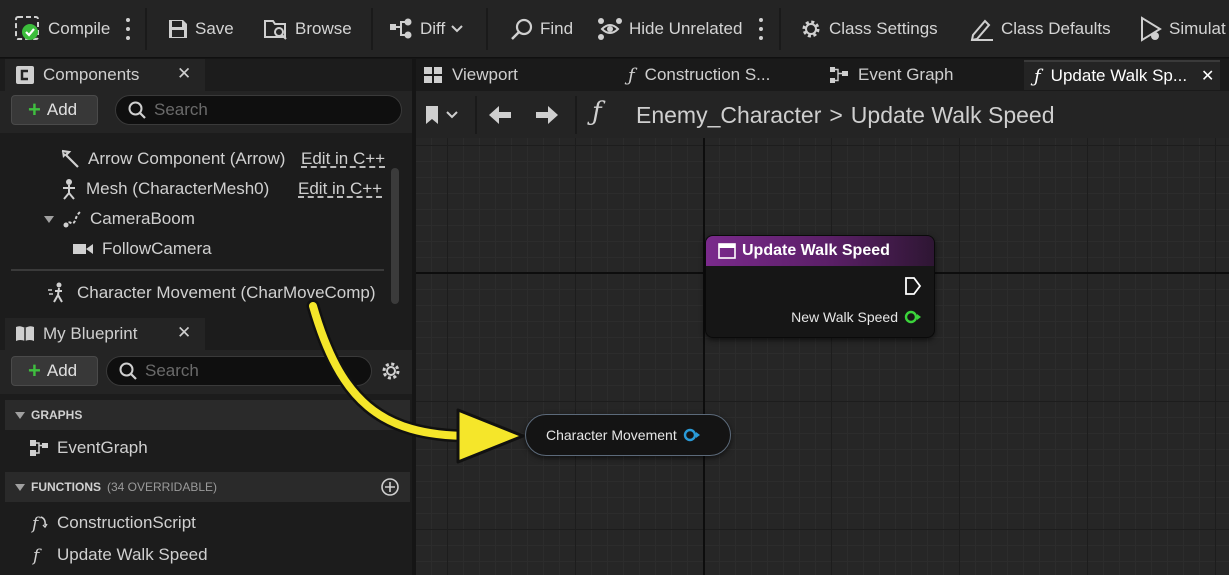  Describe the element at coordinates (728, 115) in the screenshot. I see `breadcrumb-class: Enemy_Character` at that location.